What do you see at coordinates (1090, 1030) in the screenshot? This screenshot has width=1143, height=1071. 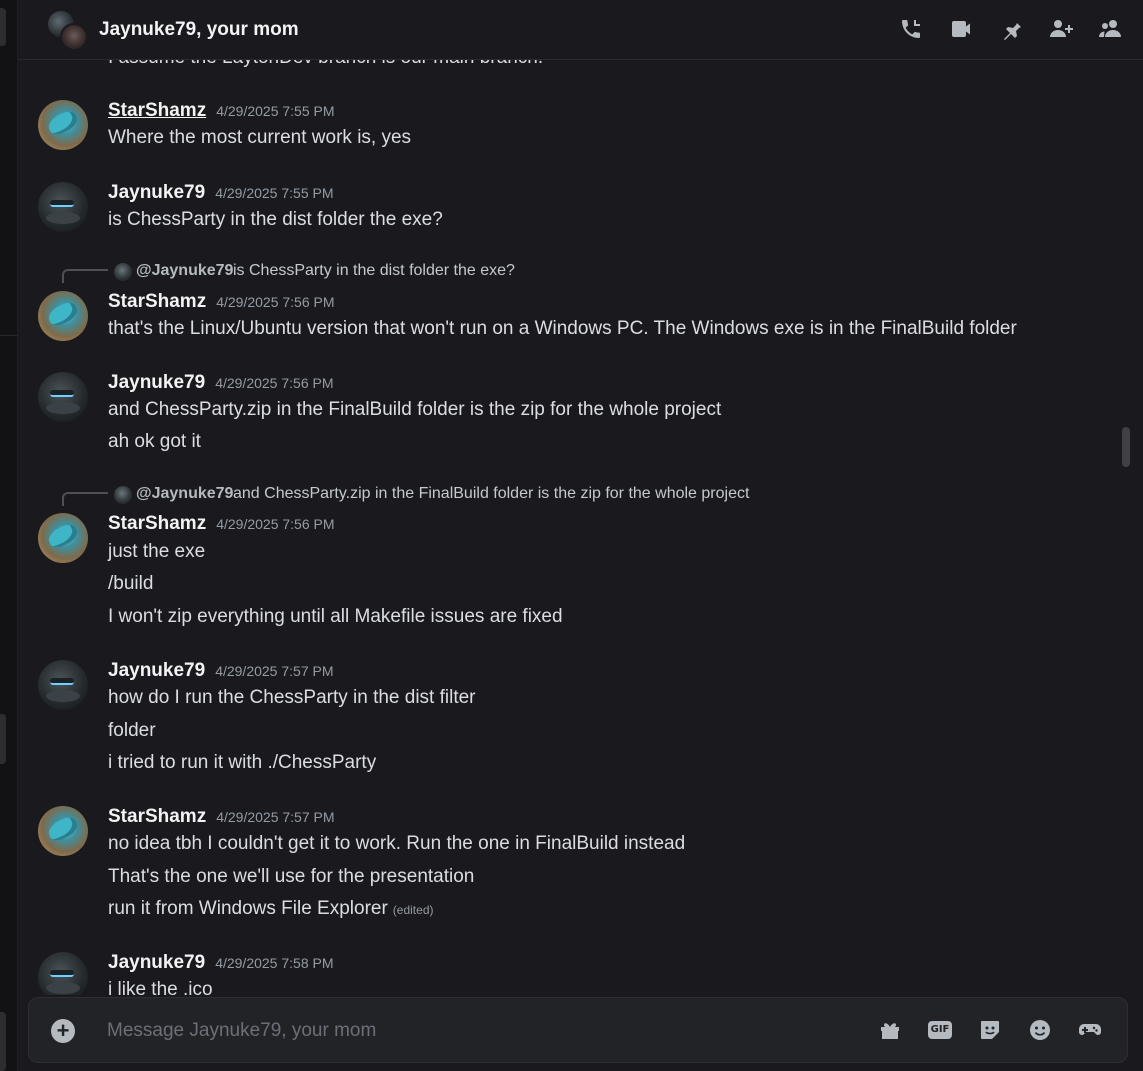 I see `gamepad-icon` at bounding box center [1090, 1030].